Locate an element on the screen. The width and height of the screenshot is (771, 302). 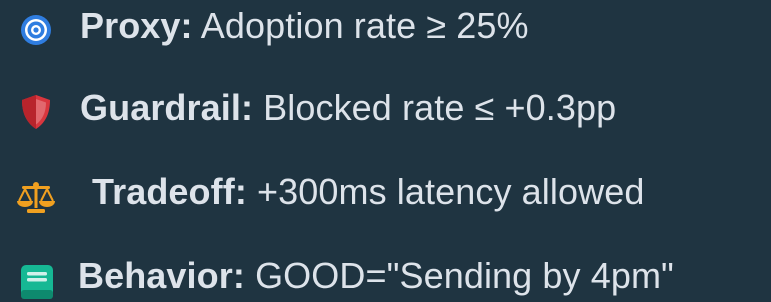
balance-scale-icon is located at coordinates (36, 197).